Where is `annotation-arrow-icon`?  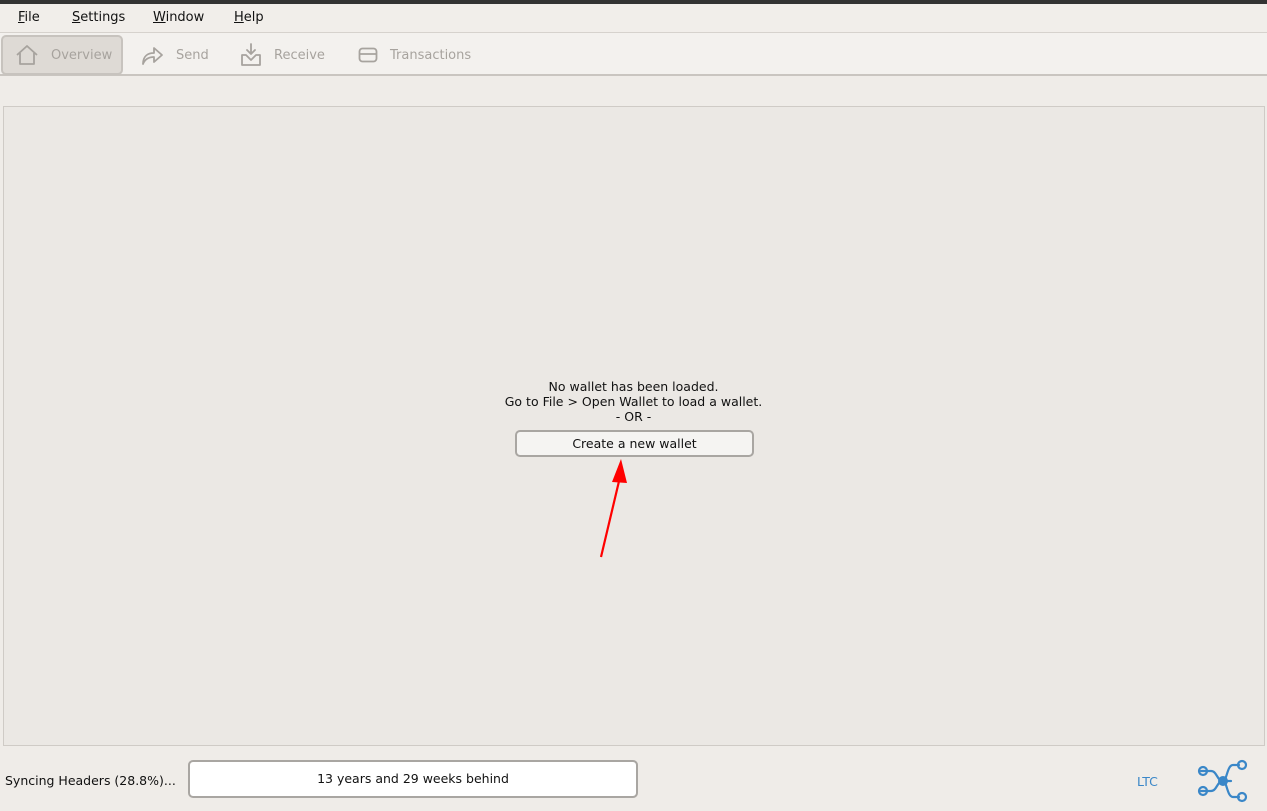 annotation-arrow-icon is located at coordinates (613, 508).